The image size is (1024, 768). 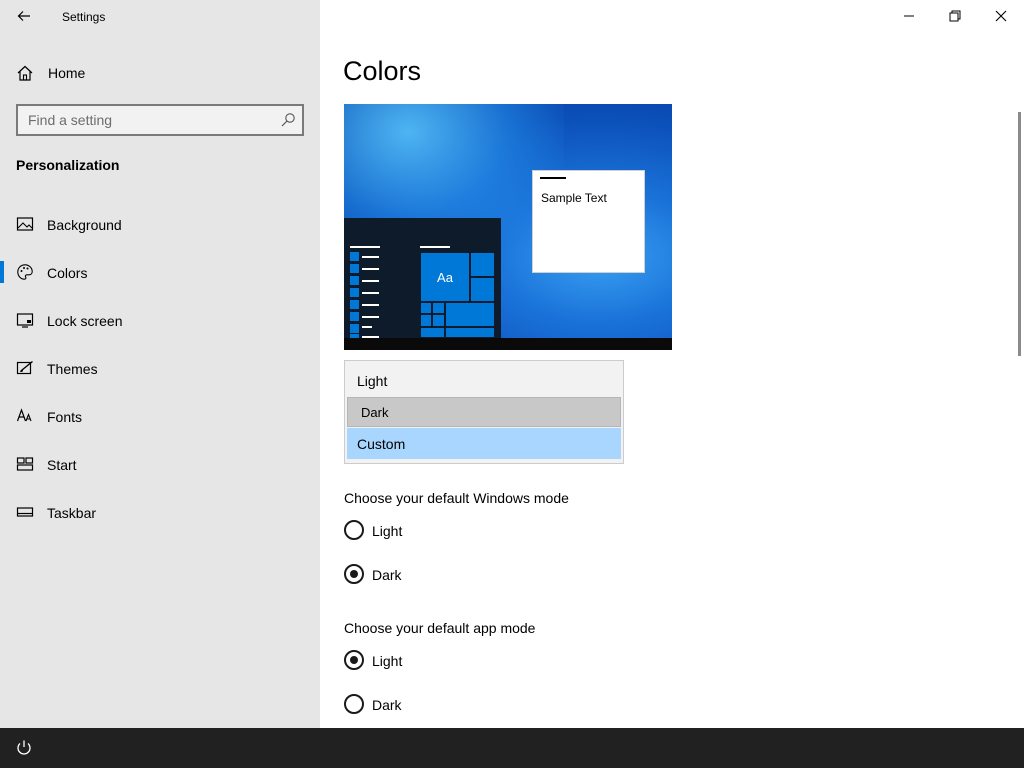 I want to click on restore-button, so click(x=955, y=16).